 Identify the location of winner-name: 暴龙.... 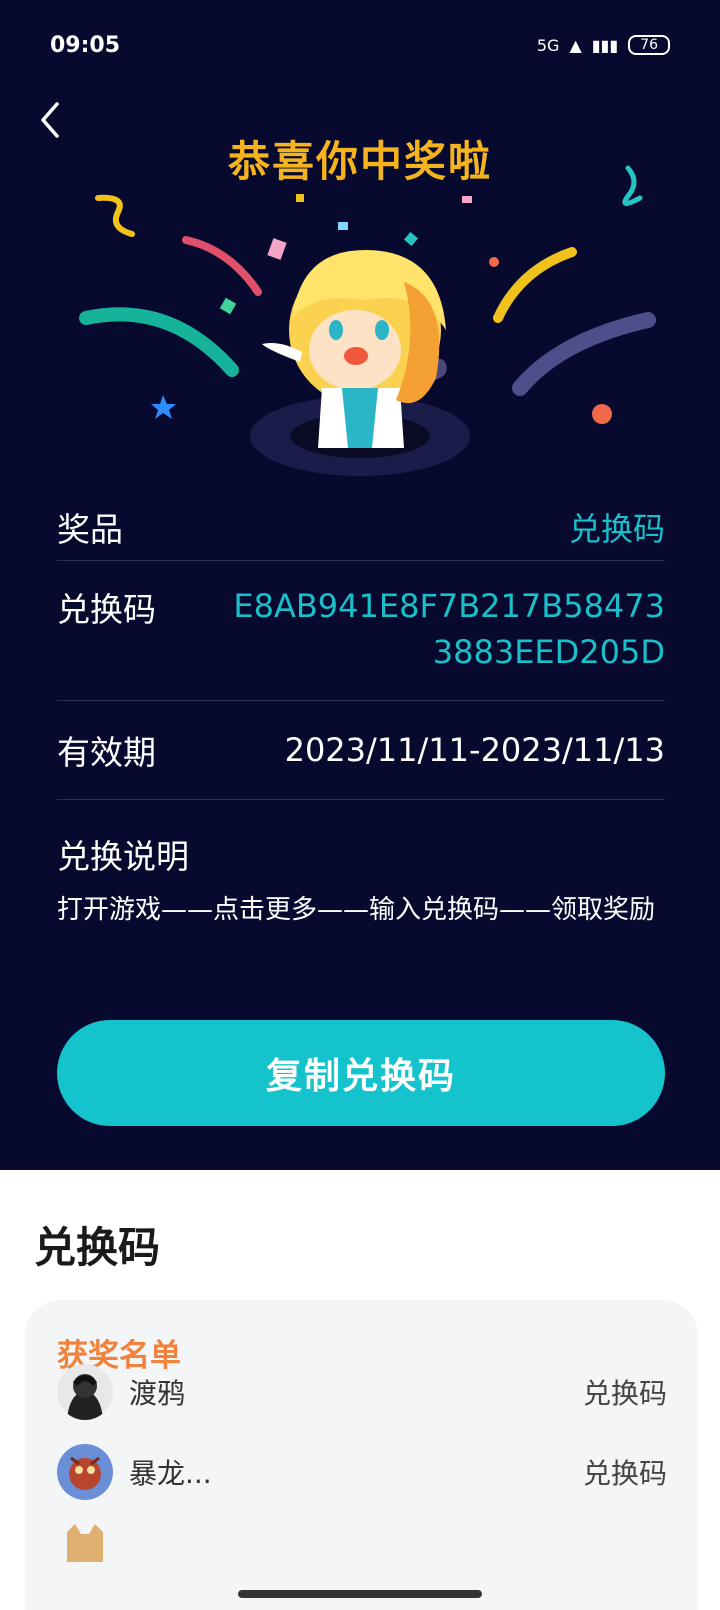
(170, 1473).